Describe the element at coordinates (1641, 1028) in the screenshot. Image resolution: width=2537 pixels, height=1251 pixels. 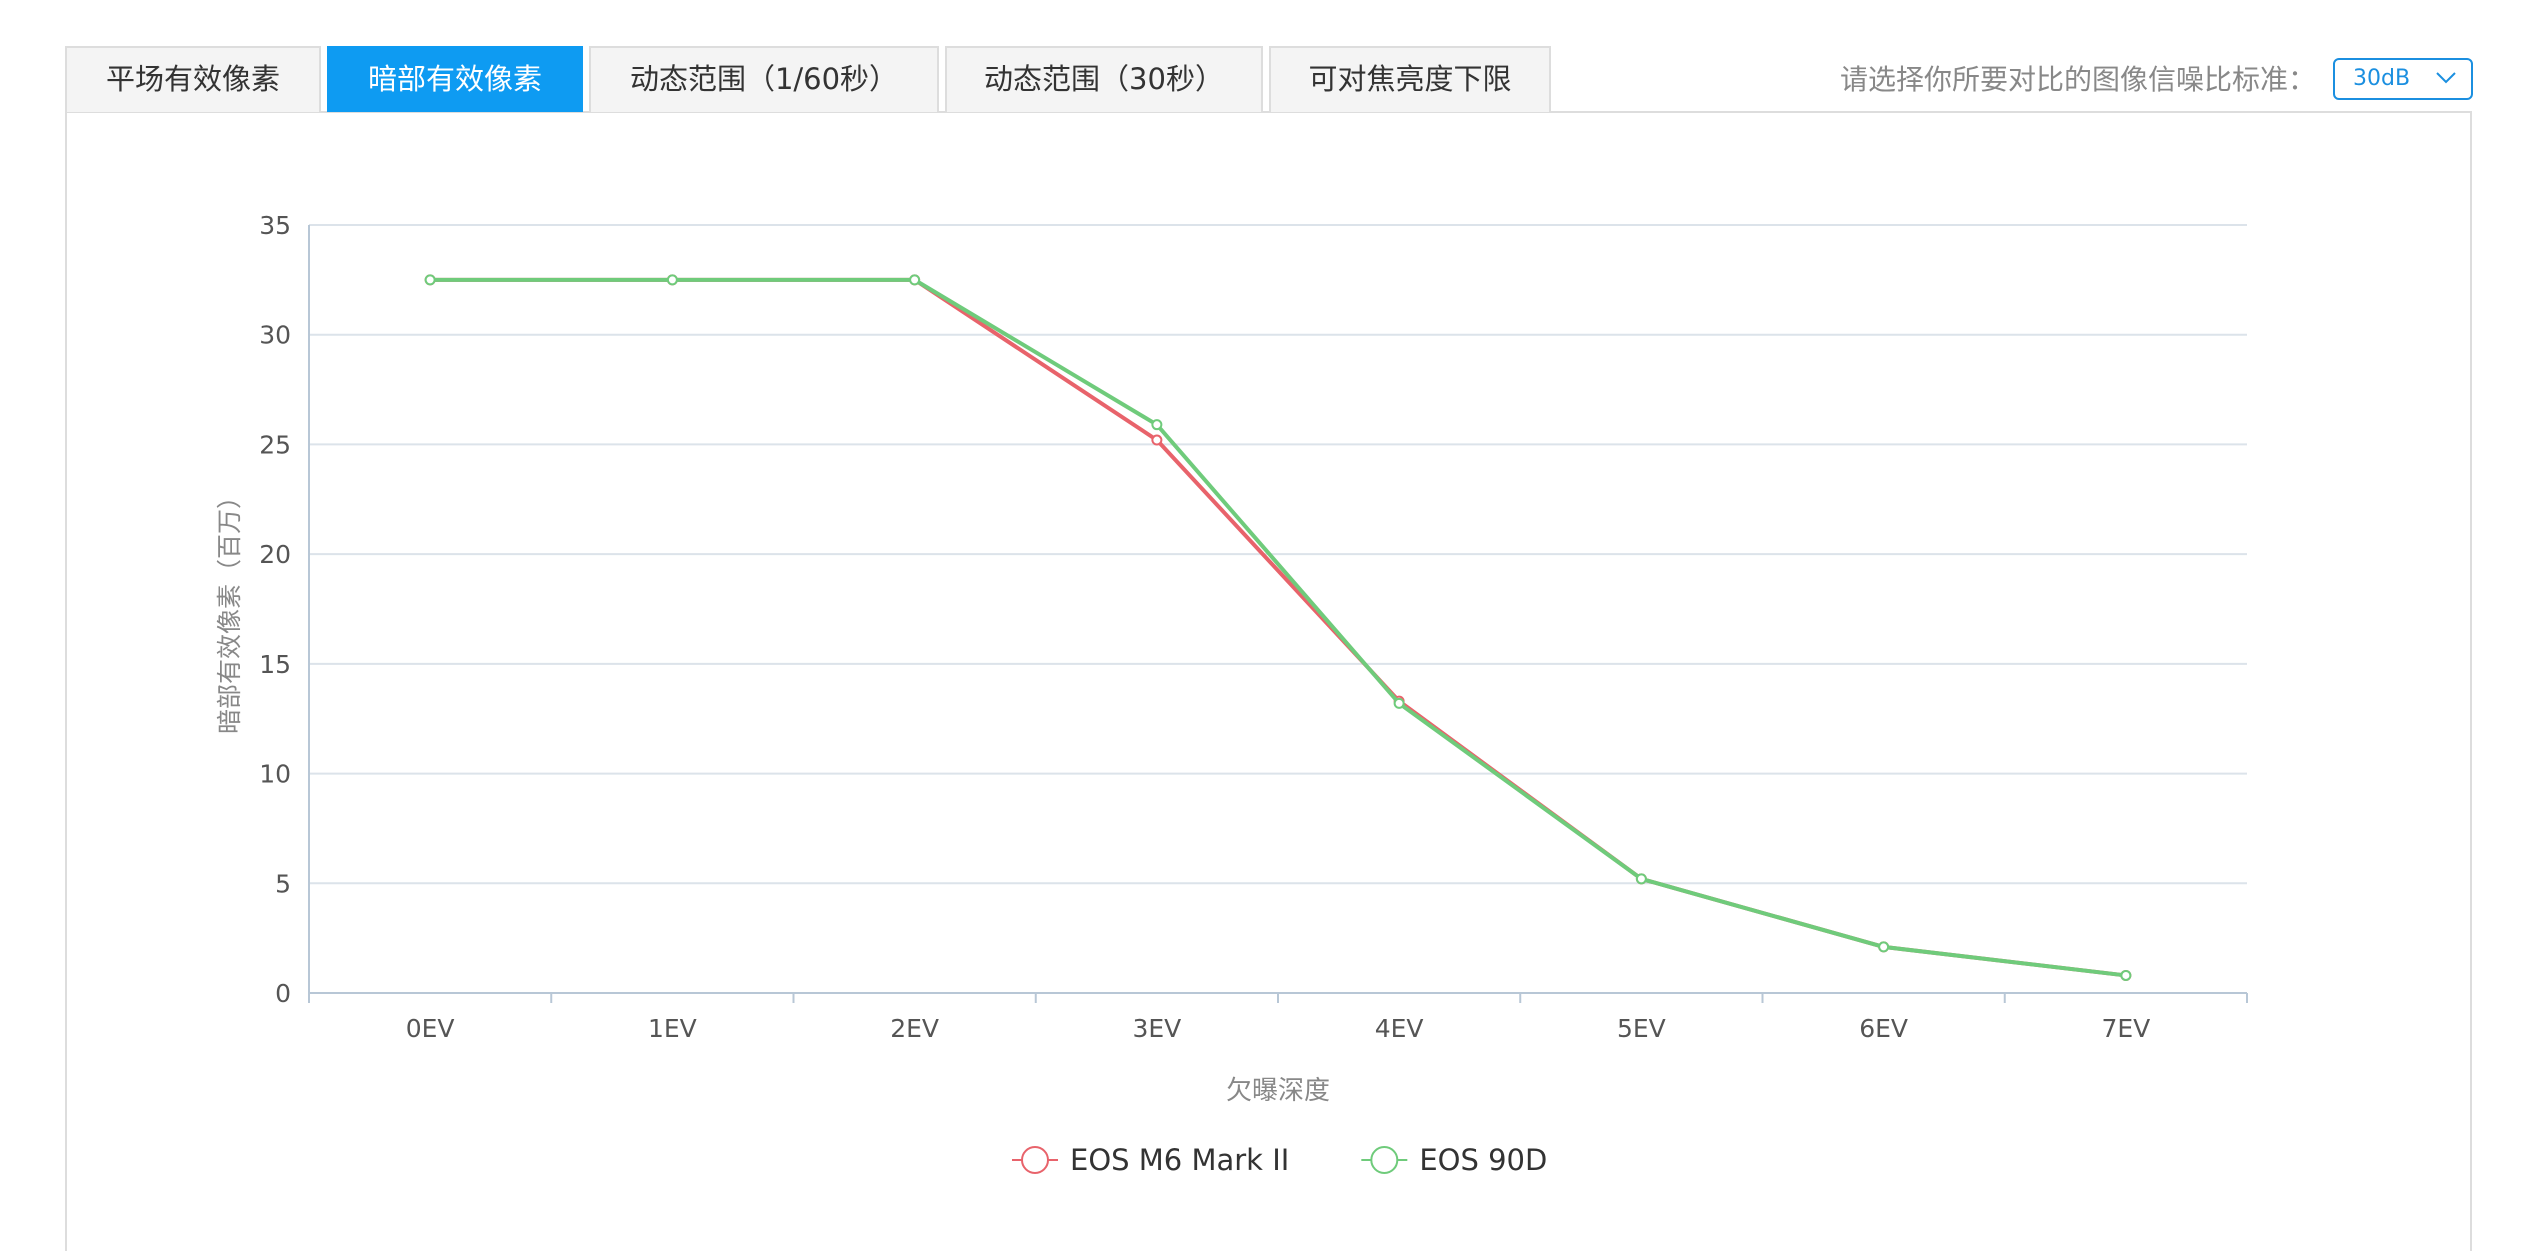
I see `x-tick-label: 5EV` at that location.